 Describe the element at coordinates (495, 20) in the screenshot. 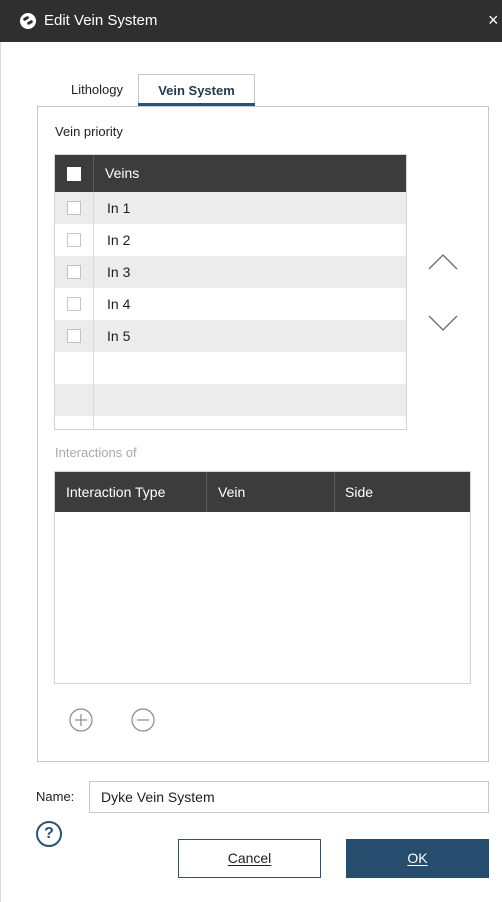

I see `close-icon: ×` at that location.